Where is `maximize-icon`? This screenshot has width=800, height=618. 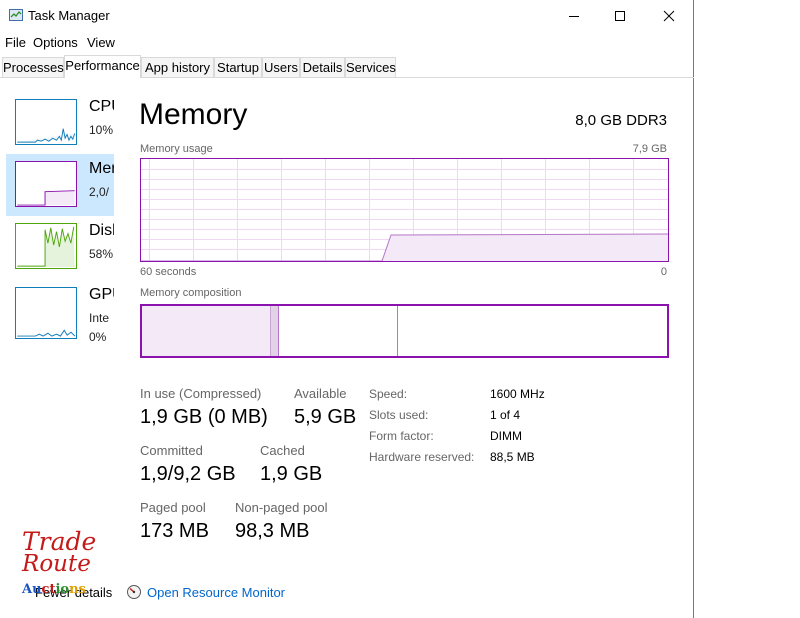
maximize-icon is located at coordinates (620, 16).